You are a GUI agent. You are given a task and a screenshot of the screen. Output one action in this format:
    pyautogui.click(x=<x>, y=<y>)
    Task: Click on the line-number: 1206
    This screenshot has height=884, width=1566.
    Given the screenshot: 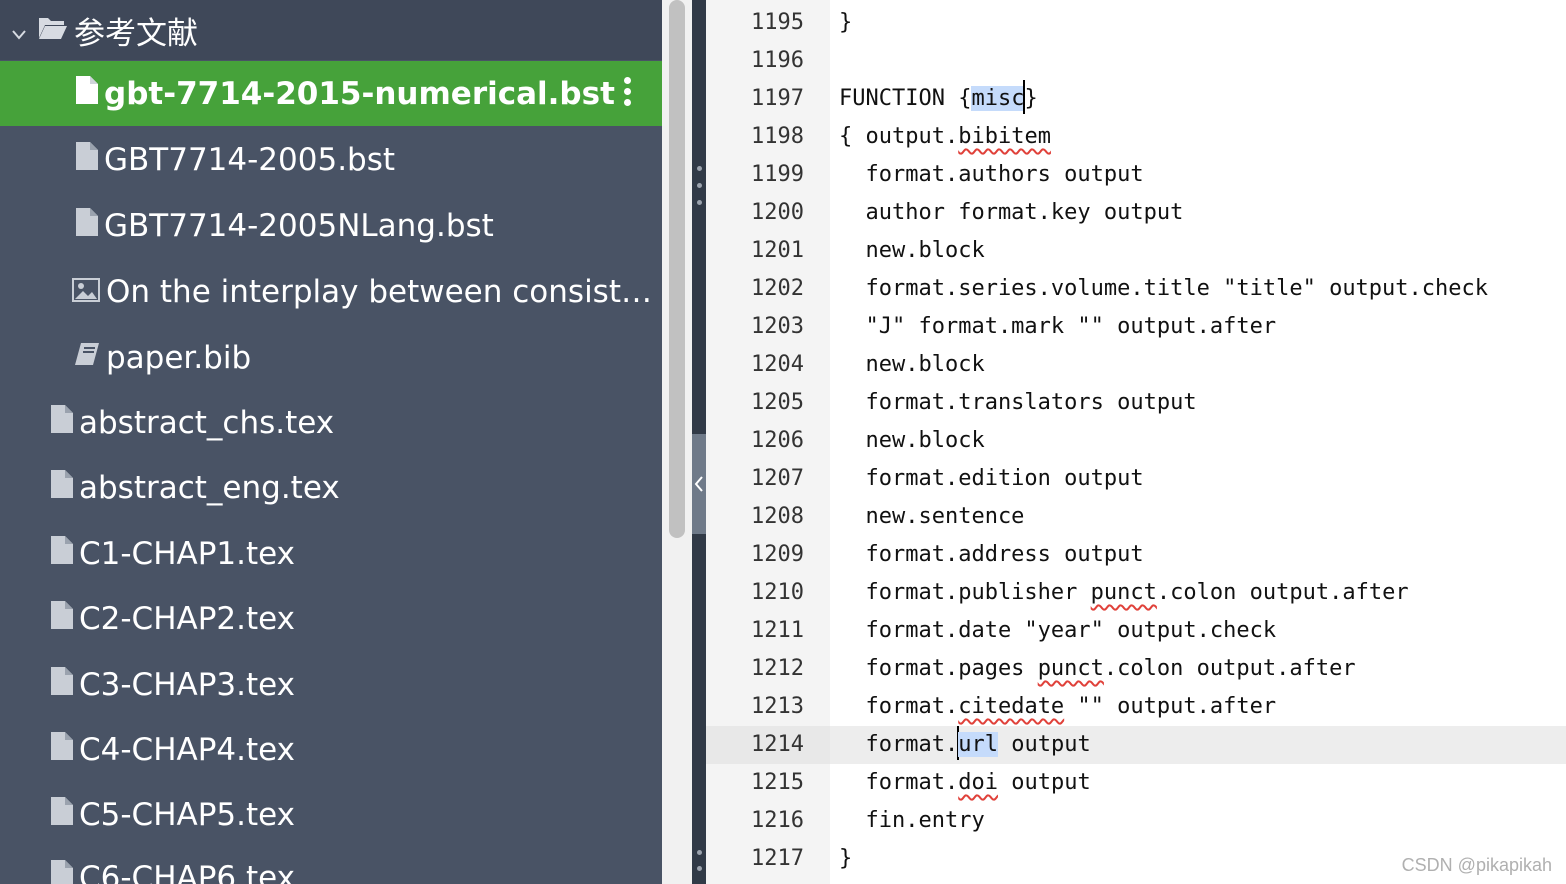 What is the action you would take?
    pyautogui.click(x=777, y=440)
    